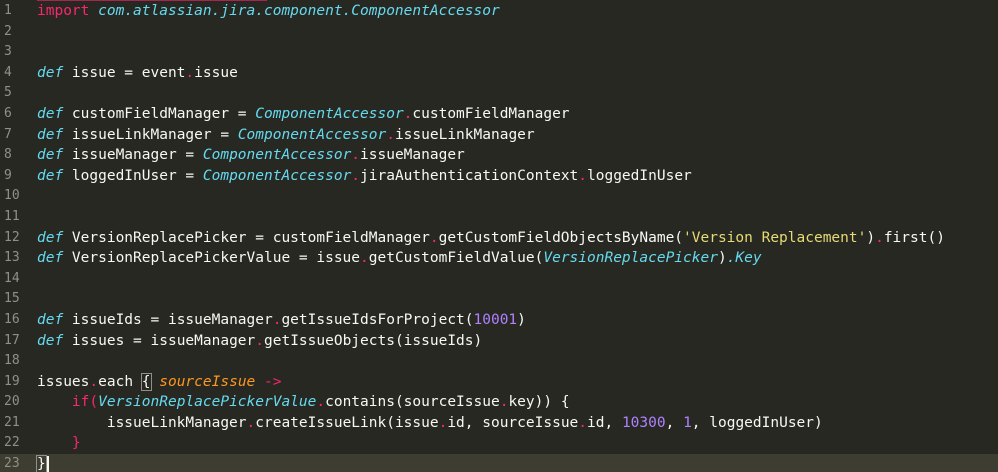  I want to click on line-number-15: 15, so click(12, 299).